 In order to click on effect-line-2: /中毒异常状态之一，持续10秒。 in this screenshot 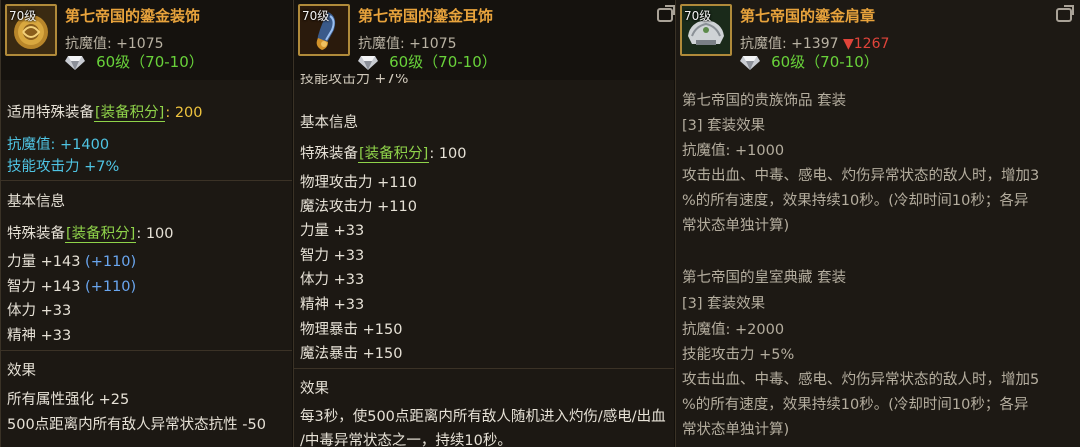, I will do `click(406, 440)`.